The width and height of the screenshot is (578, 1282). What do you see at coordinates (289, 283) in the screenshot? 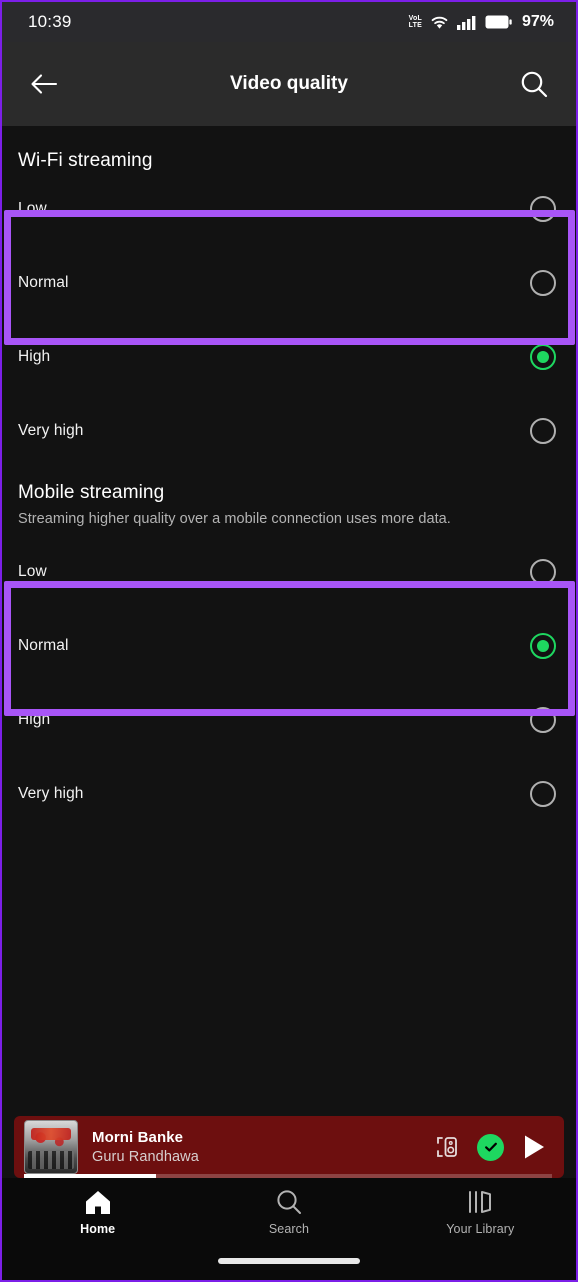
I see `option-row-wifi-normal: Normal` at bounding box center [289, 283].